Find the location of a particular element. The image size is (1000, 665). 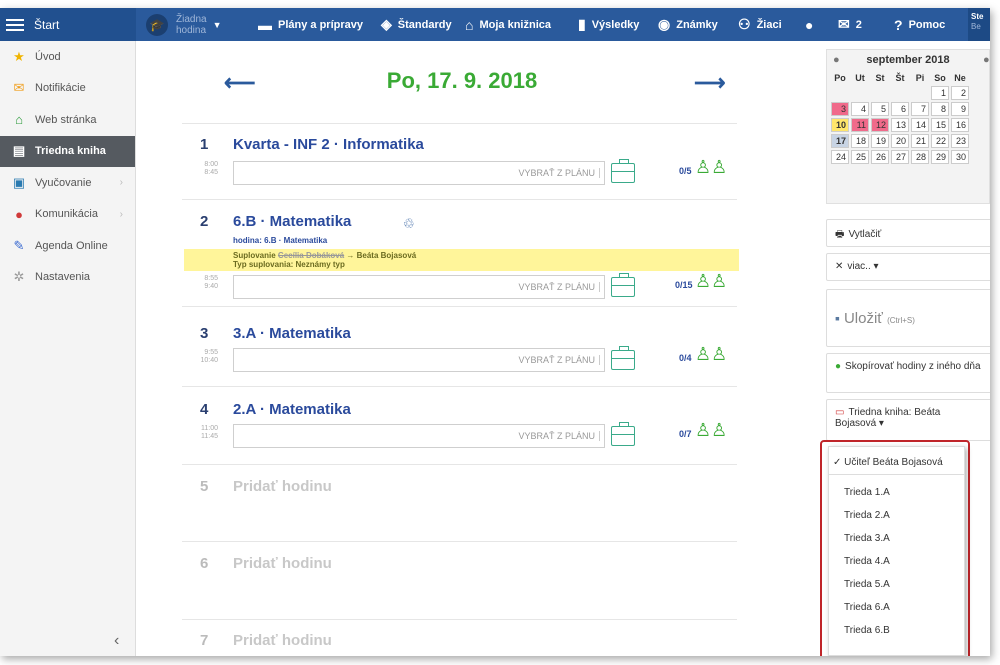

dropdown-item: Trieda 2.A is located at coordinates (896, 515).